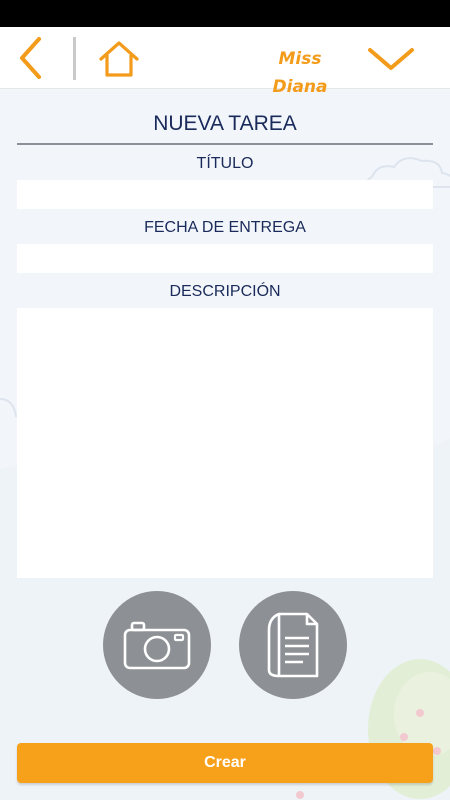  What do you see at coordinates (74, 58) in the screenshot?
I see `header-divider` at bounding box center [74, 58].